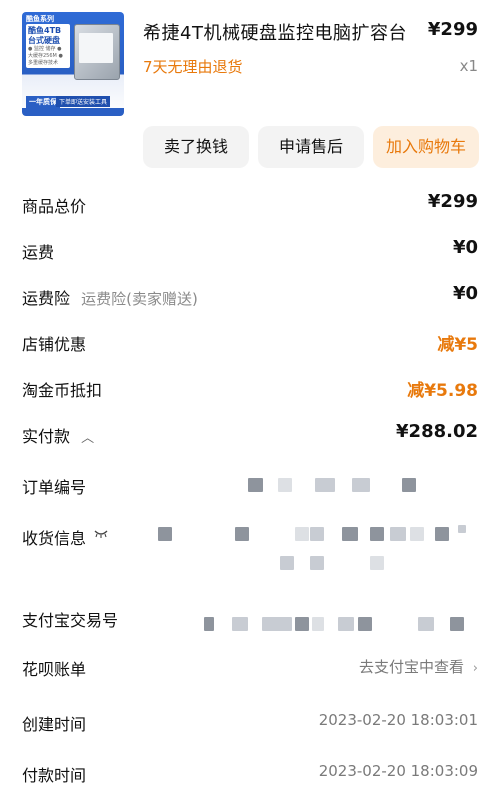 This screenshot has width=500, height=787. Describe the element at coordinates (44, 40) in the screenshot. I see `thumbnail-line2: 台式硬盘` at that location.